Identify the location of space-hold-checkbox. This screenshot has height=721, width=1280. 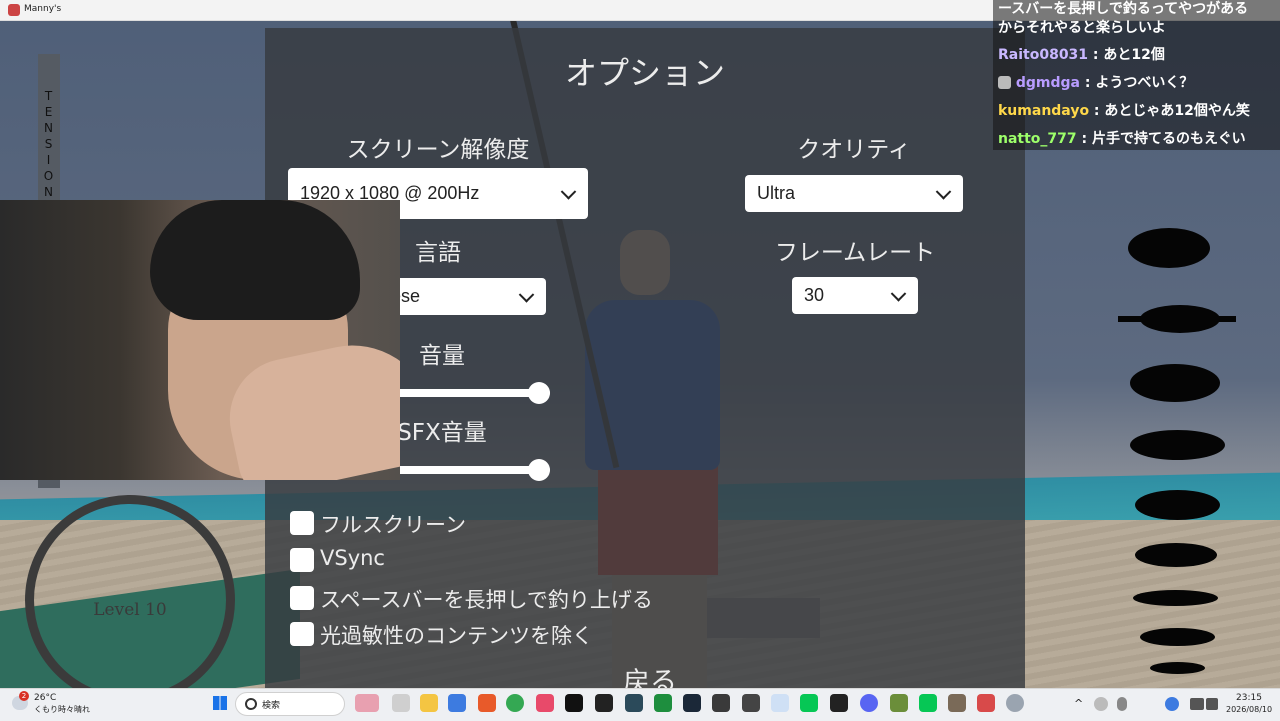
(302, 598).